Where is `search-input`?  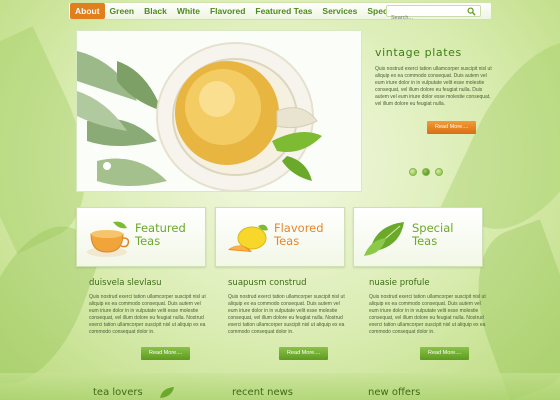
search-input is located at coordinates (422, 18).